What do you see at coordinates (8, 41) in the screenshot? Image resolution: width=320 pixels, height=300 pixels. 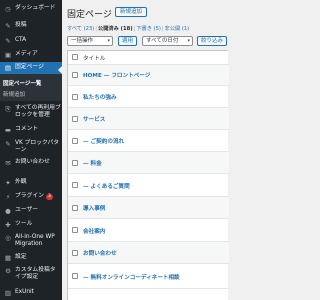 I see `cta-icon: ✎` at bounding box center [8, 41].